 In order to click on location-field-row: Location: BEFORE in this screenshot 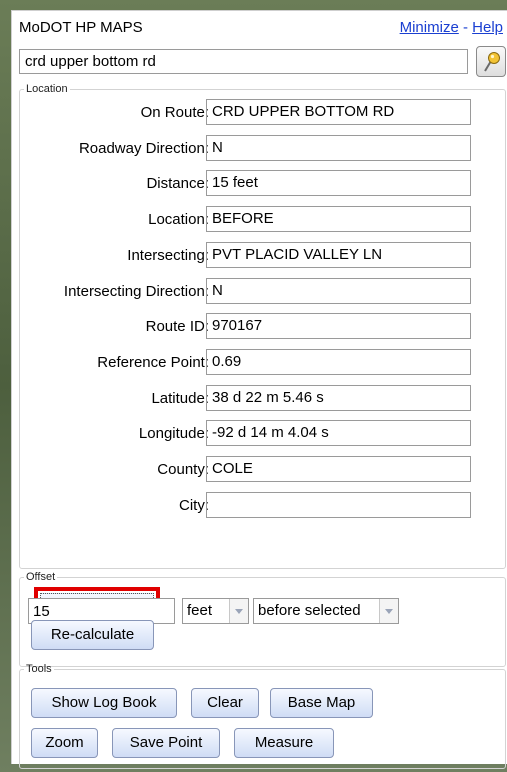, I will do `click(259, 219)`.